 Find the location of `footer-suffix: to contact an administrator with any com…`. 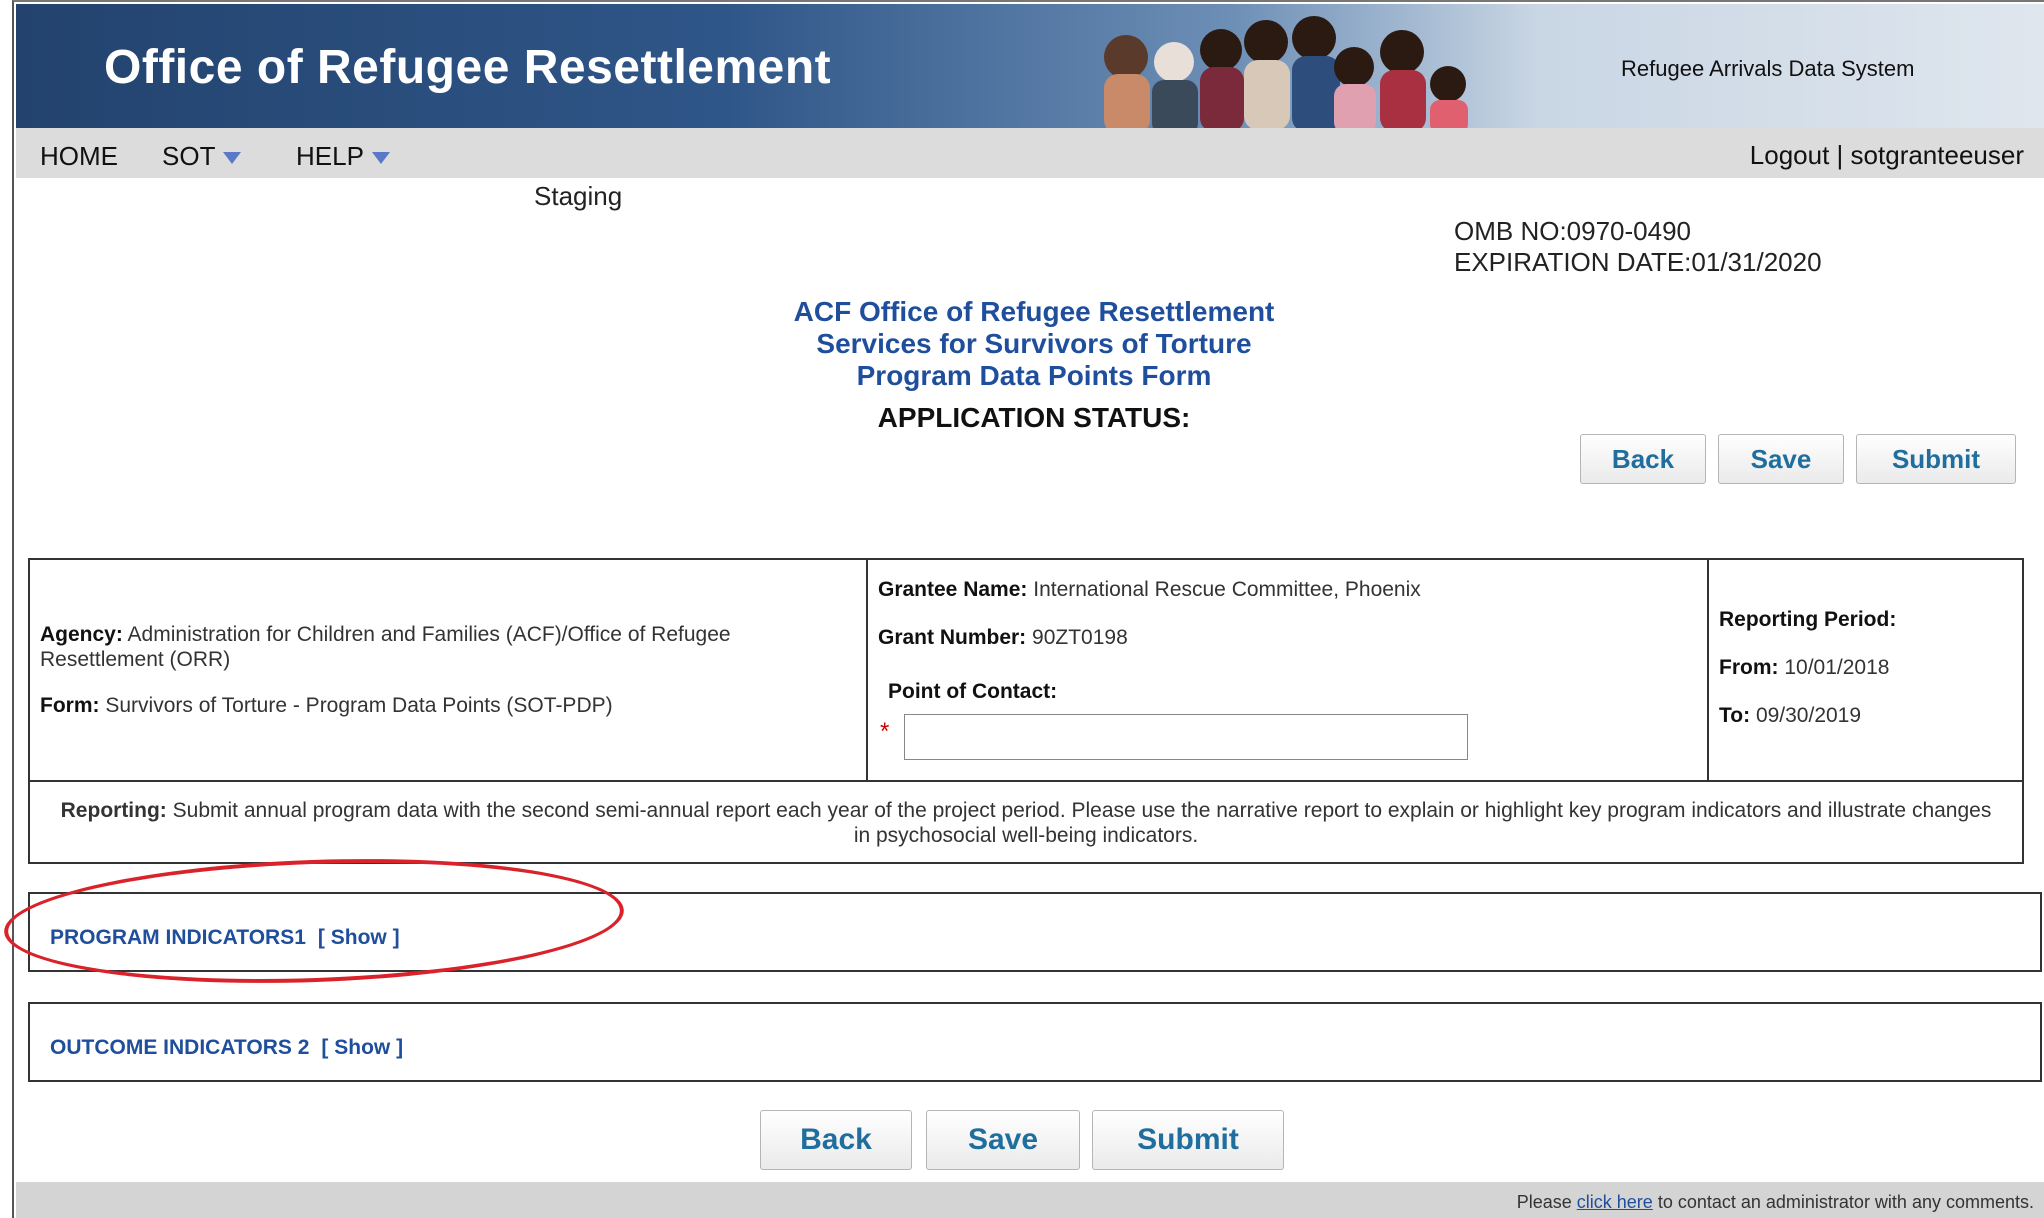

footer-suffix: to contact an administrator with any com… is located at coordinates (1845, 1202).